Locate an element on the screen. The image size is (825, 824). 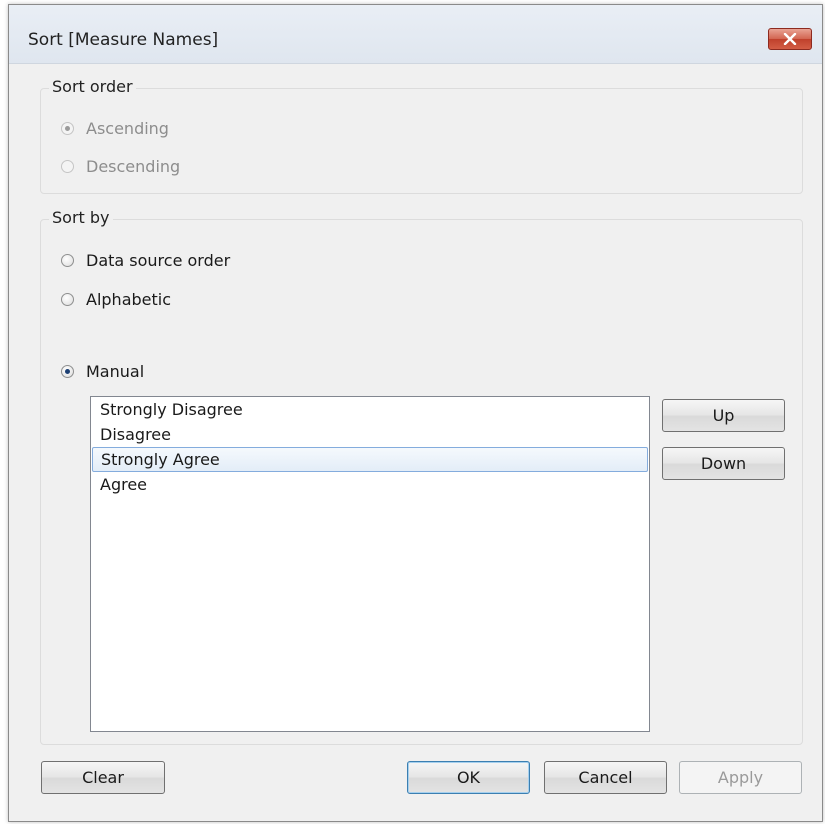
apply-button: Apply is located at coordinates (740, 777).